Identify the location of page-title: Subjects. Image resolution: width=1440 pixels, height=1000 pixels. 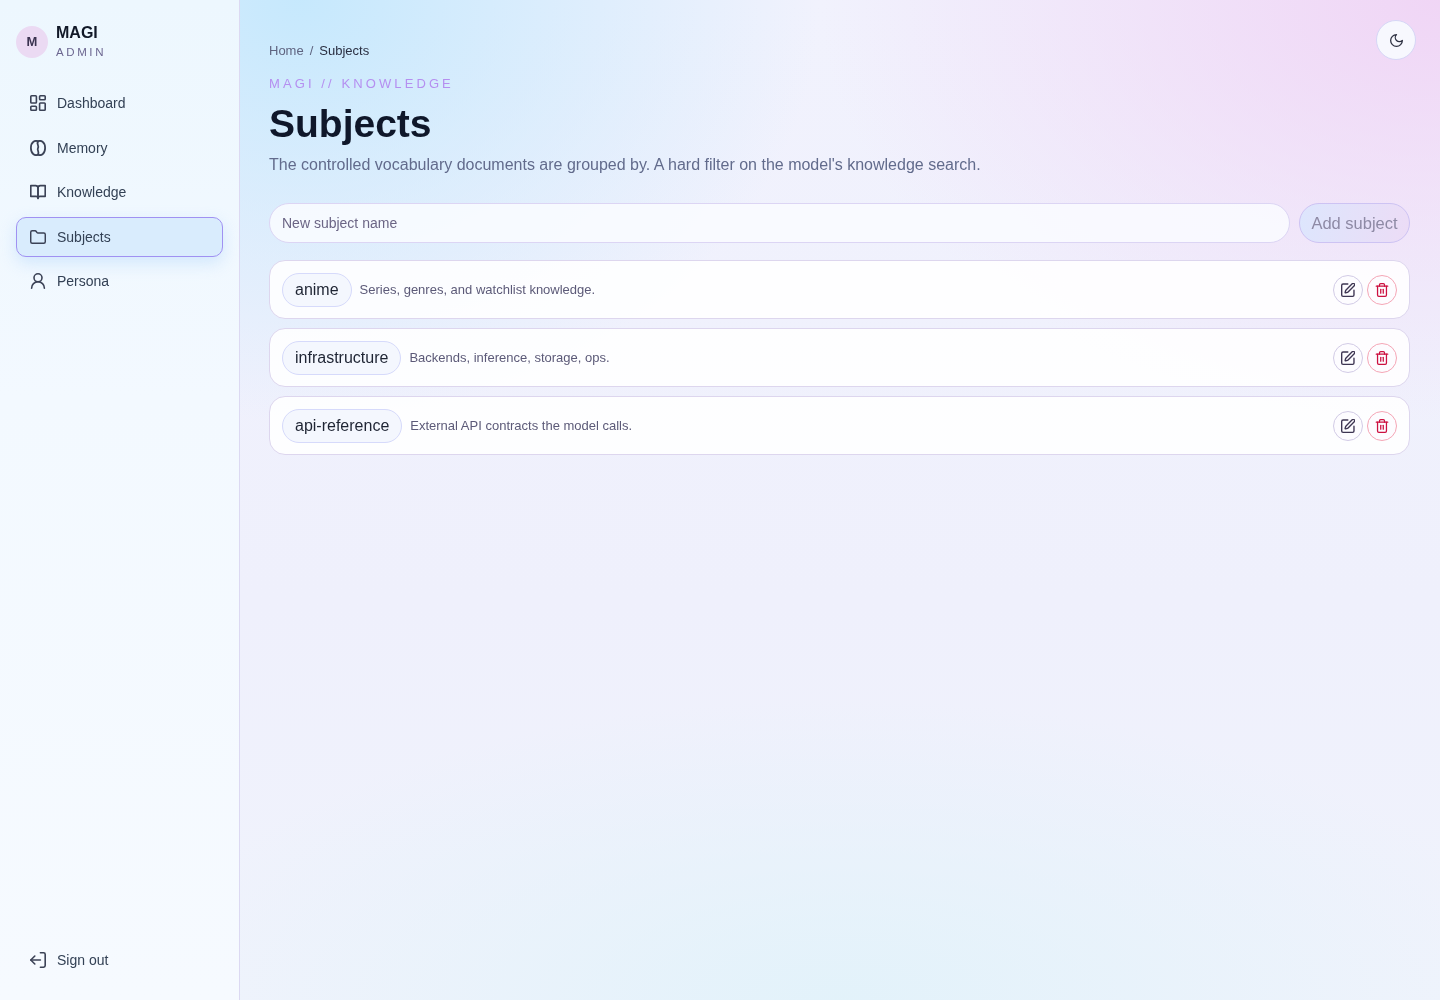
(351, 124).